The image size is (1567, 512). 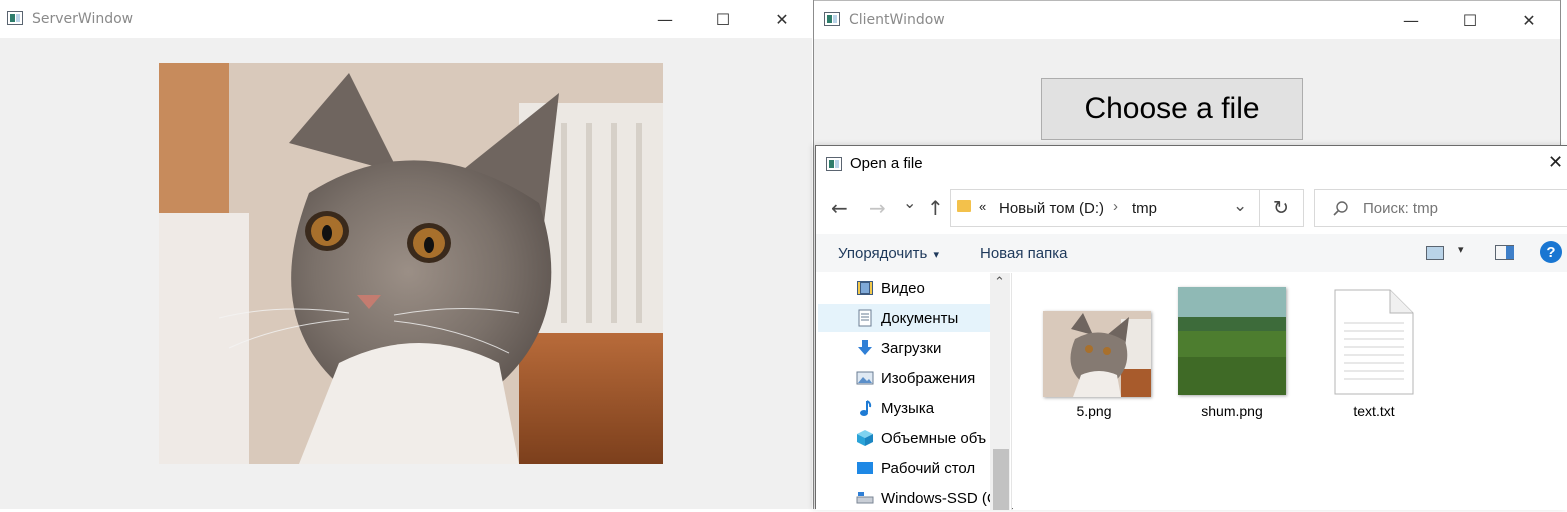 I want to click on address-bar: « Новый том (D:) › tmp ⌄, so click(x=1105, y=208).